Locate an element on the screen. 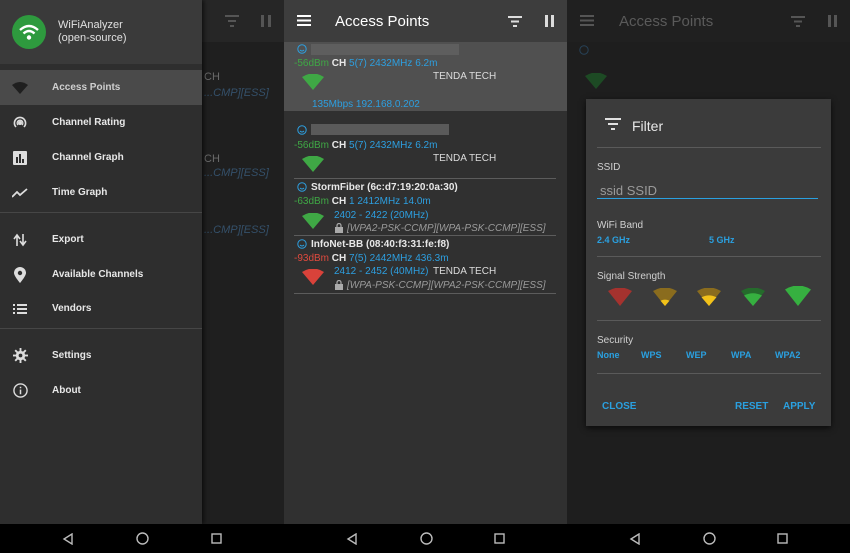 Image resolution: width=850 pixels, height=553 pixels. security-option-wpa: WPA is located at coordinates (741, 355).